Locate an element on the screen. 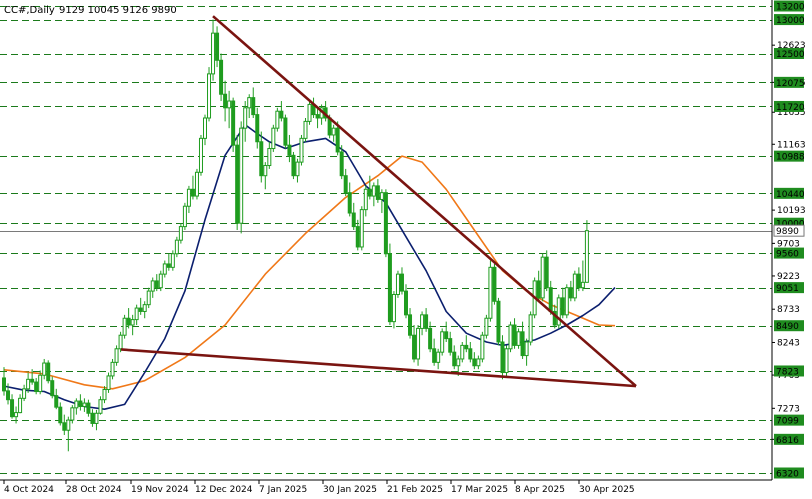  level-tag-label: 10988 is located at coordinates (790, 158).